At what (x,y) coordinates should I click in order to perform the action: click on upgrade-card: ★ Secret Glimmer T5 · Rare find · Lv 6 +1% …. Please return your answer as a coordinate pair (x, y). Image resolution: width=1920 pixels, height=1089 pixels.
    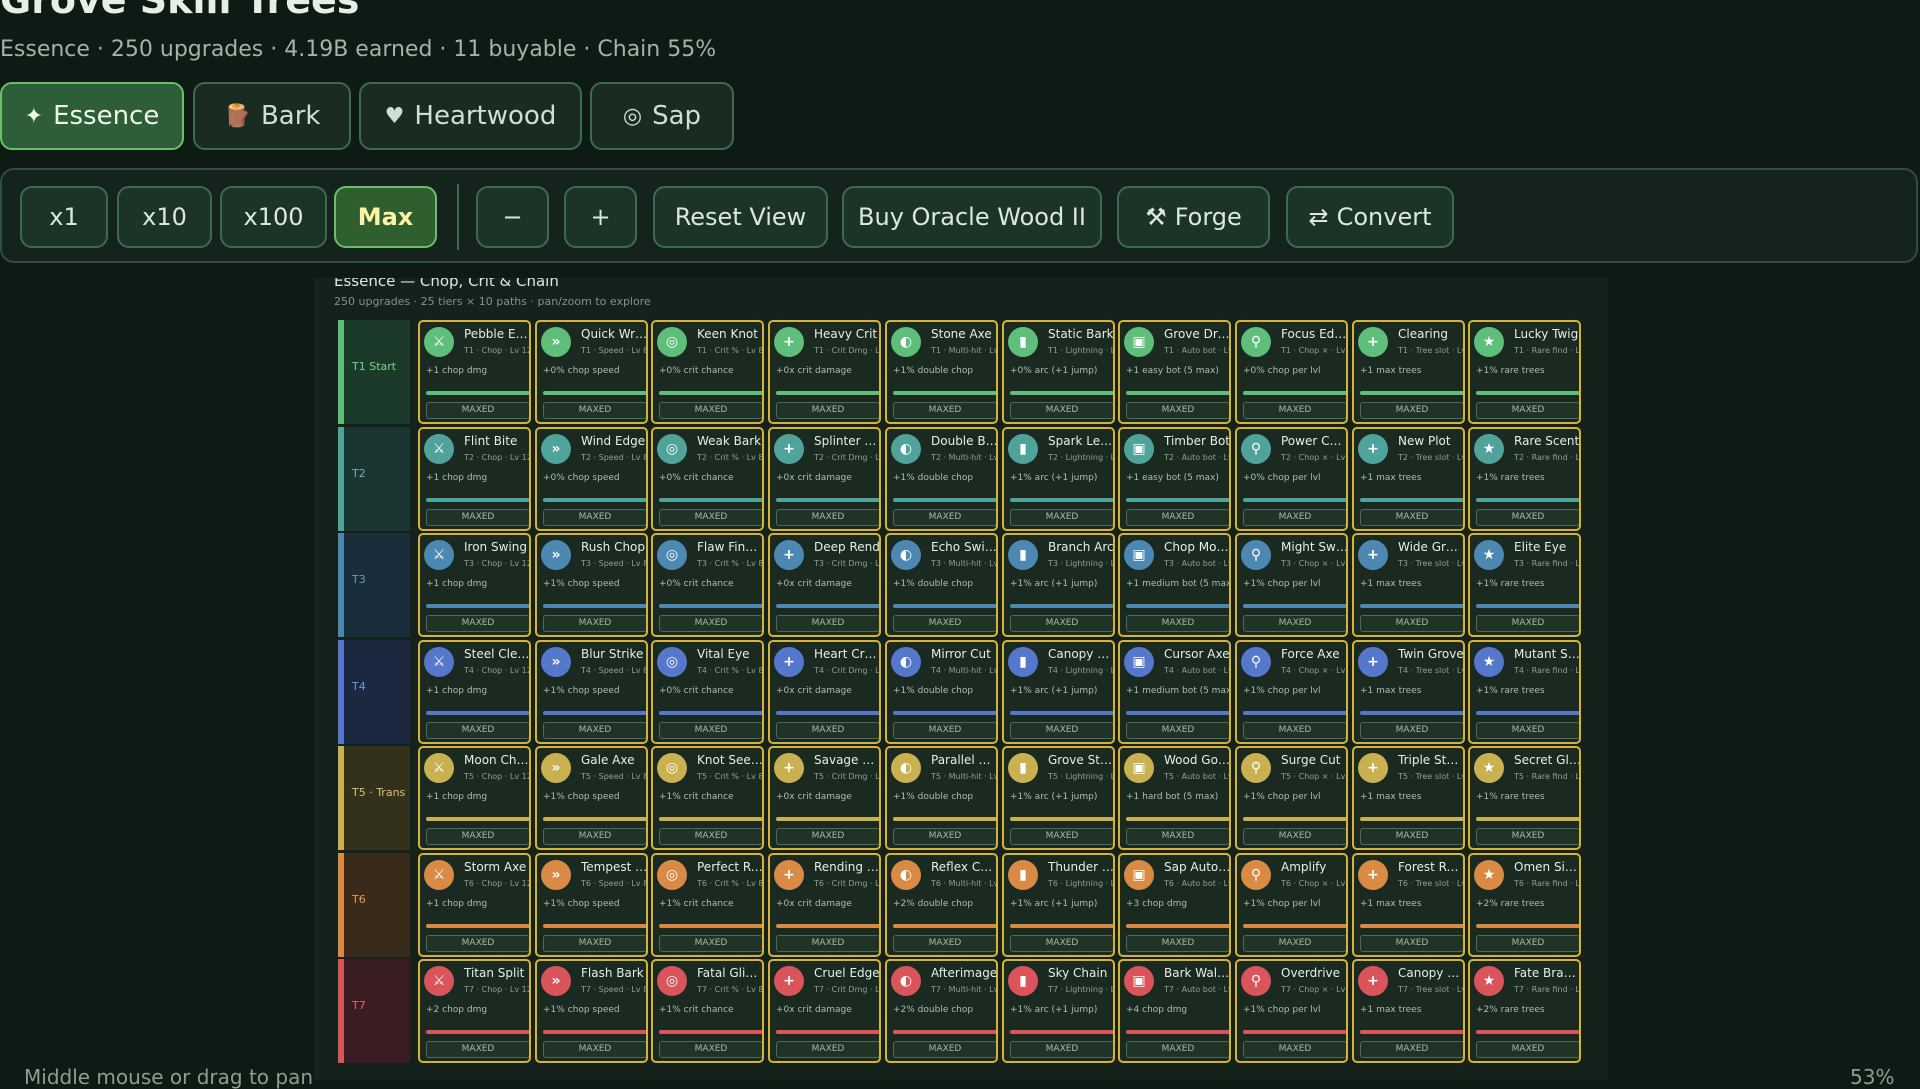
    Looking at the image, I should click on (1524, 798).